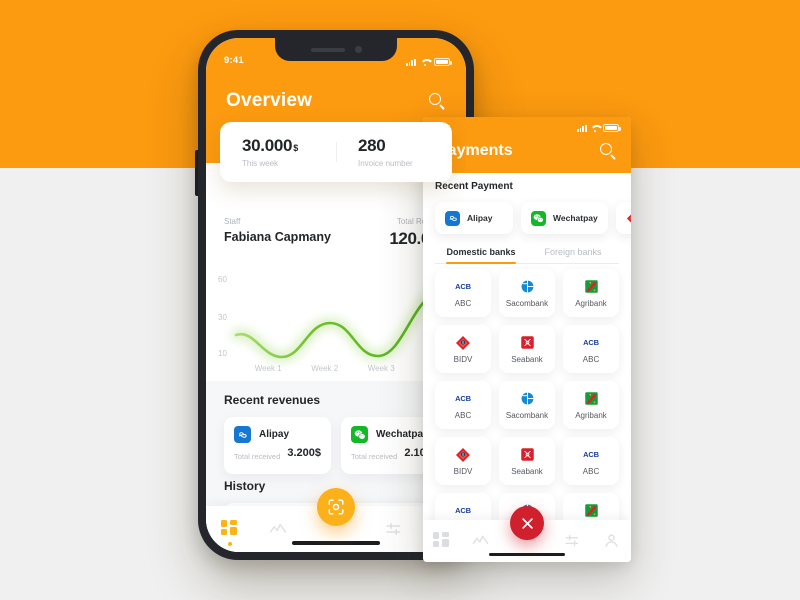 The height and width of the screenshot is (600, 800). What do you see at coordinates (425, 62) in the screenshot?
I see `wifi-icon` at bounding box center [425, 62].